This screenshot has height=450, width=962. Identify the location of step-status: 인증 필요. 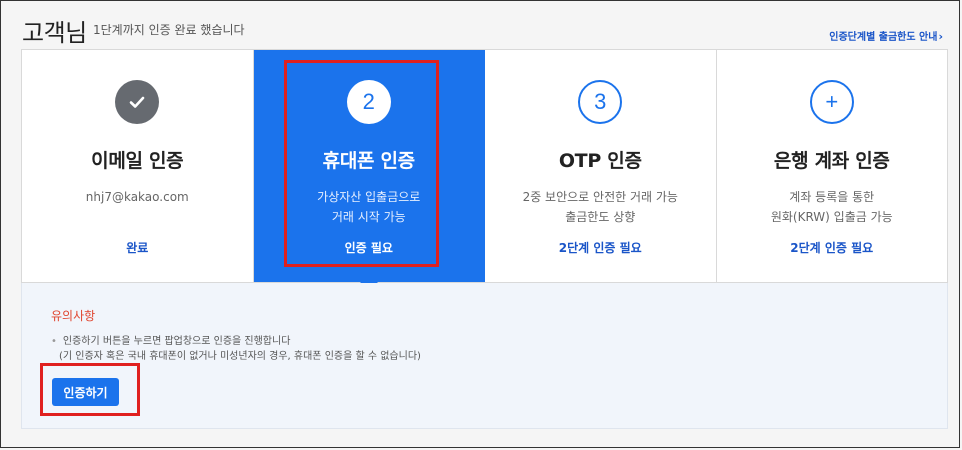
(368, 248).